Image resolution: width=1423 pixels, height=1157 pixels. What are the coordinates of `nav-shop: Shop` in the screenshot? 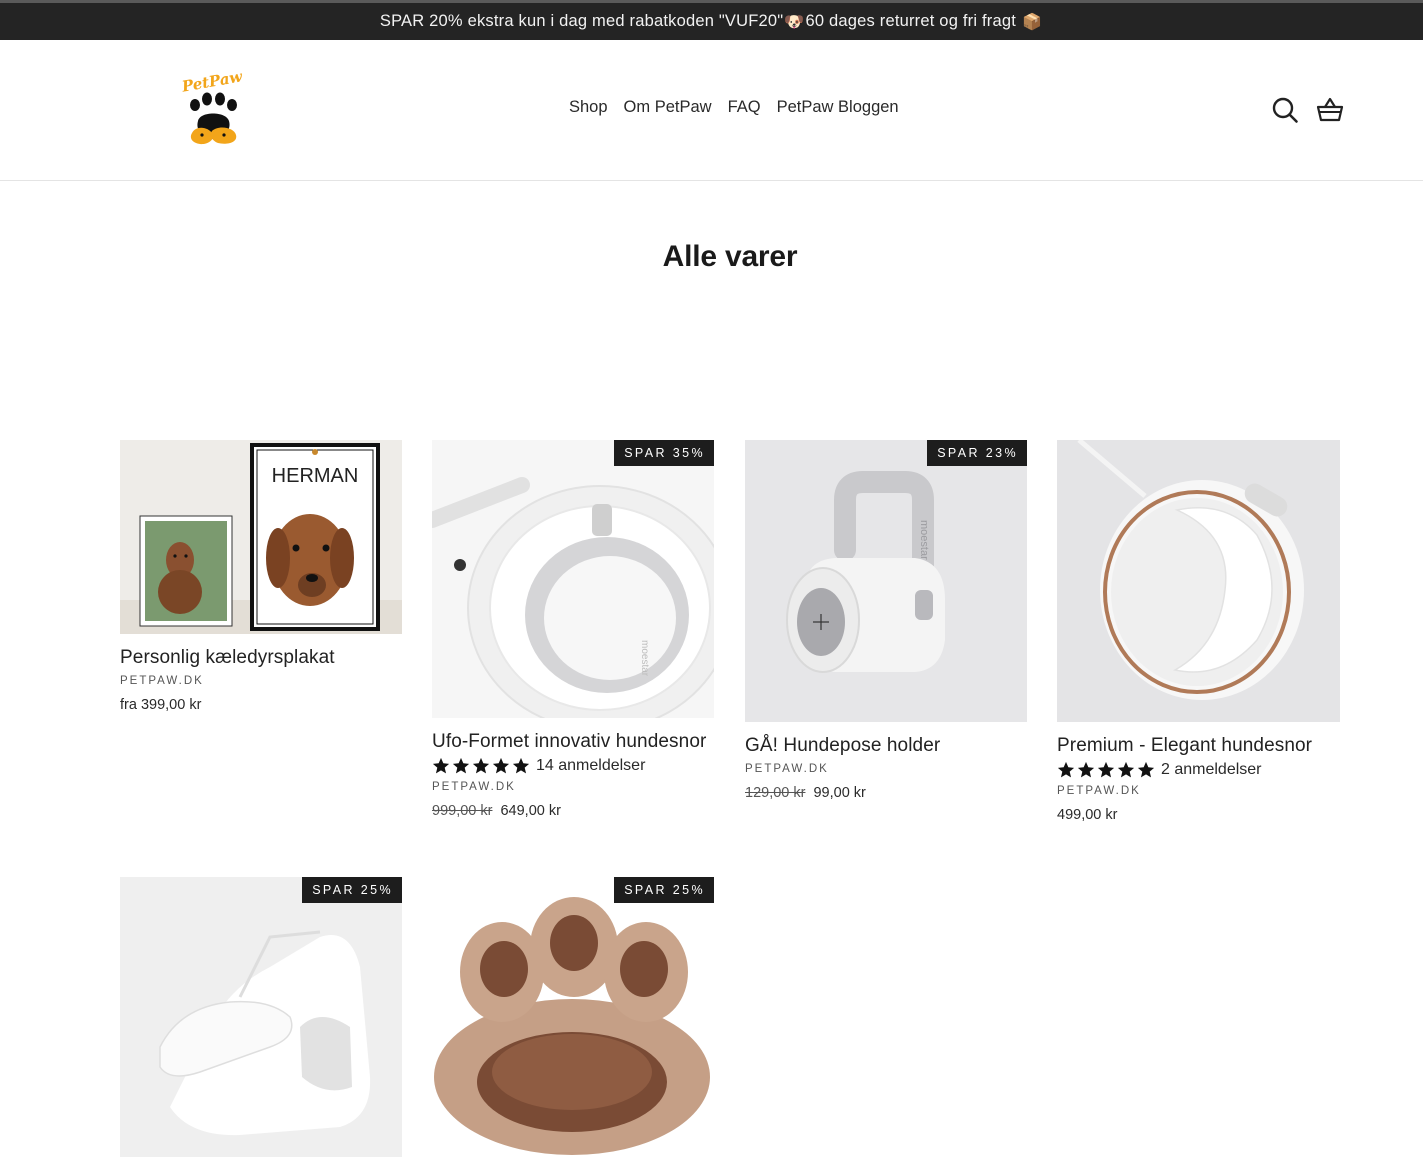 It's located at (588, 107).